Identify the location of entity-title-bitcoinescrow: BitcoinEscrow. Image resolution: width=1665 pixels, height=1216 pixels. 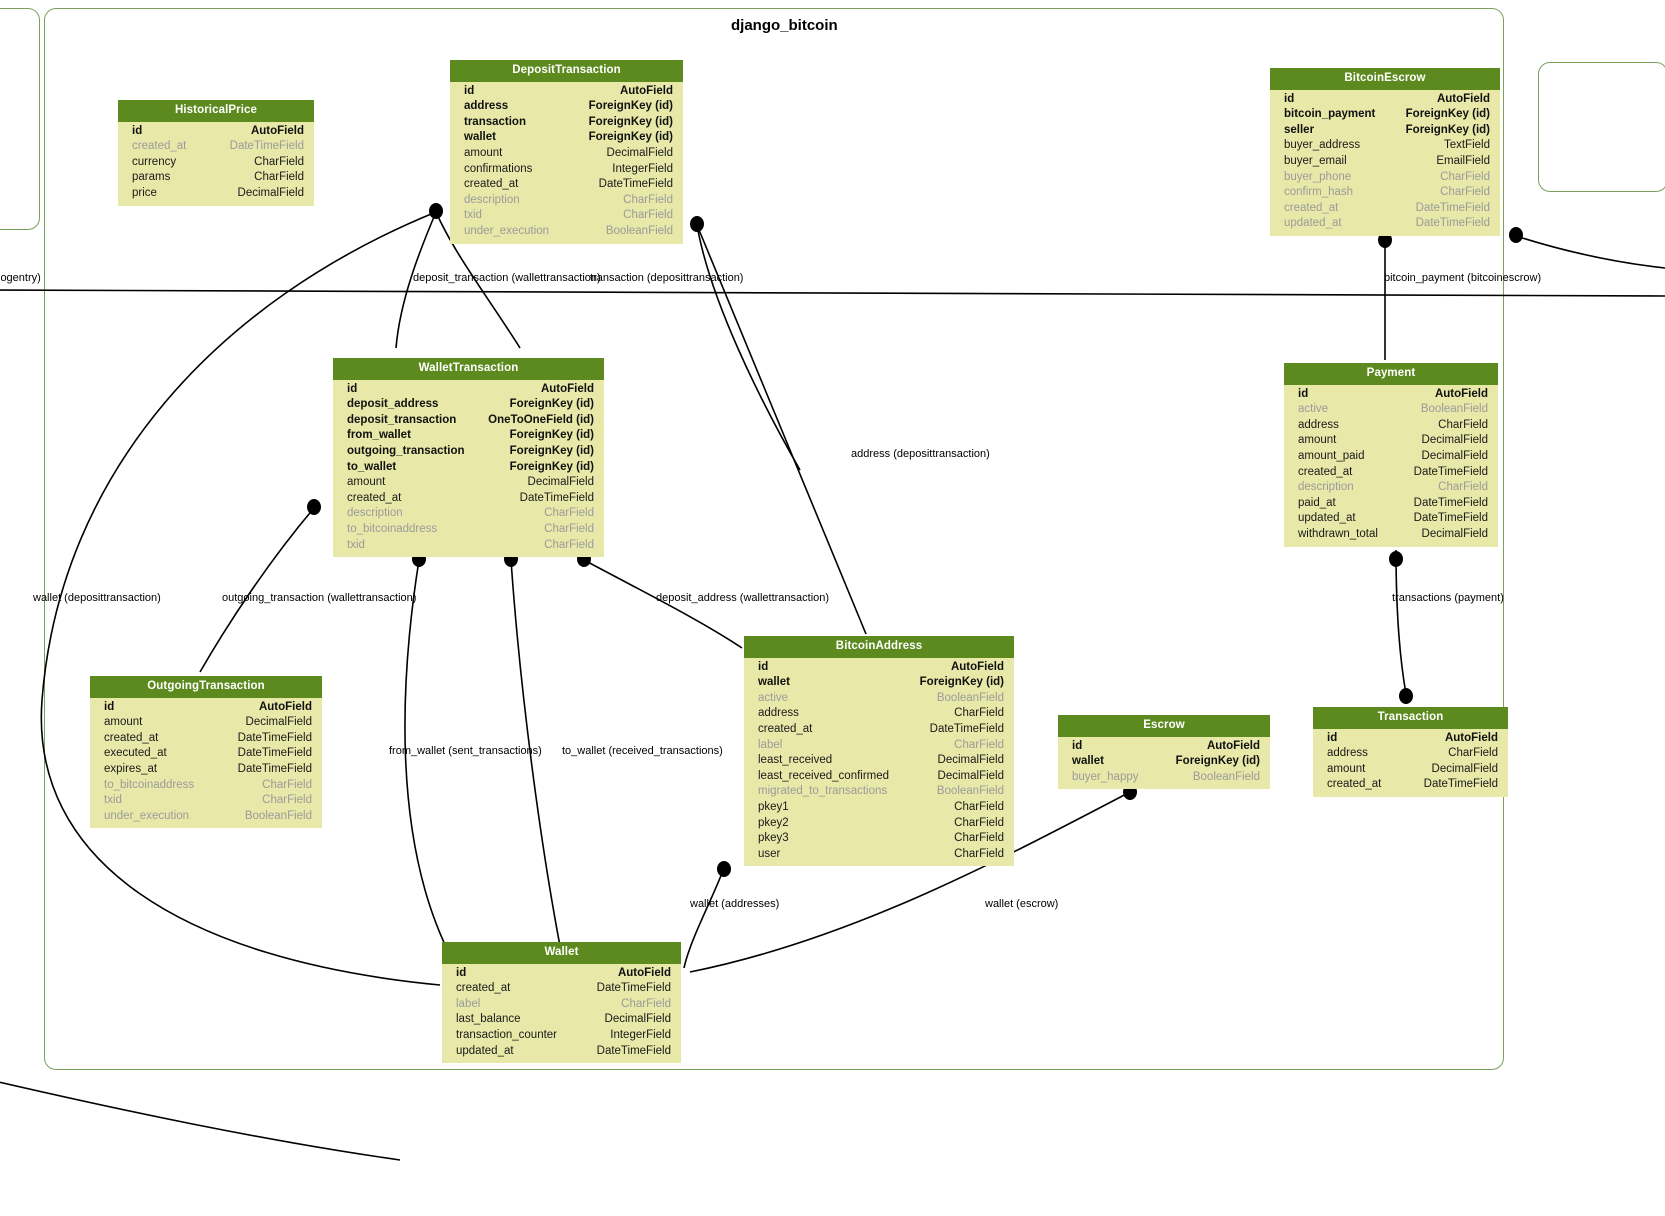
(1385, 79).